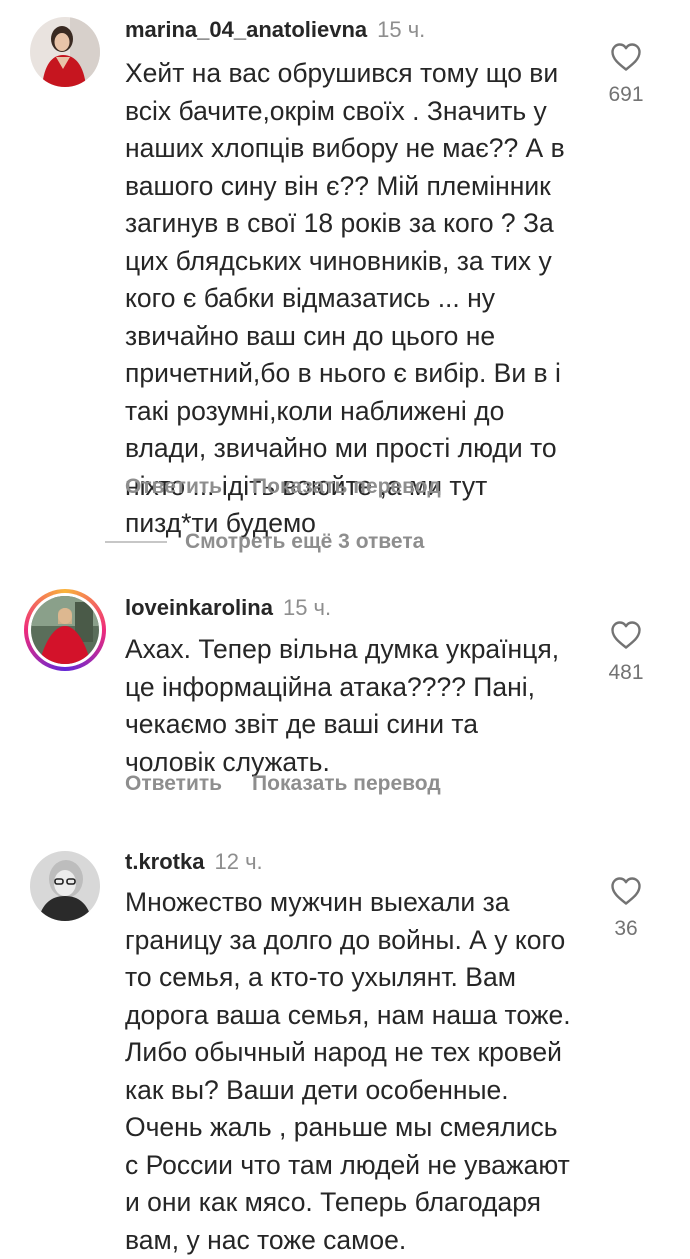  What do you see at coordinates (626, 95) in the screenshot?
I see `like-count: 691` at bounding box center [626, 95].